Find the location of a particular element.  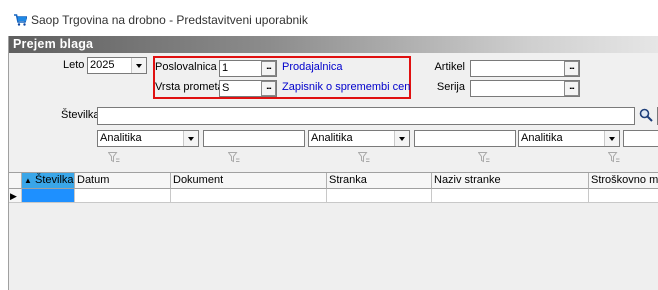

poslovalnica-value: 1 is located at coordinates (225, 68).